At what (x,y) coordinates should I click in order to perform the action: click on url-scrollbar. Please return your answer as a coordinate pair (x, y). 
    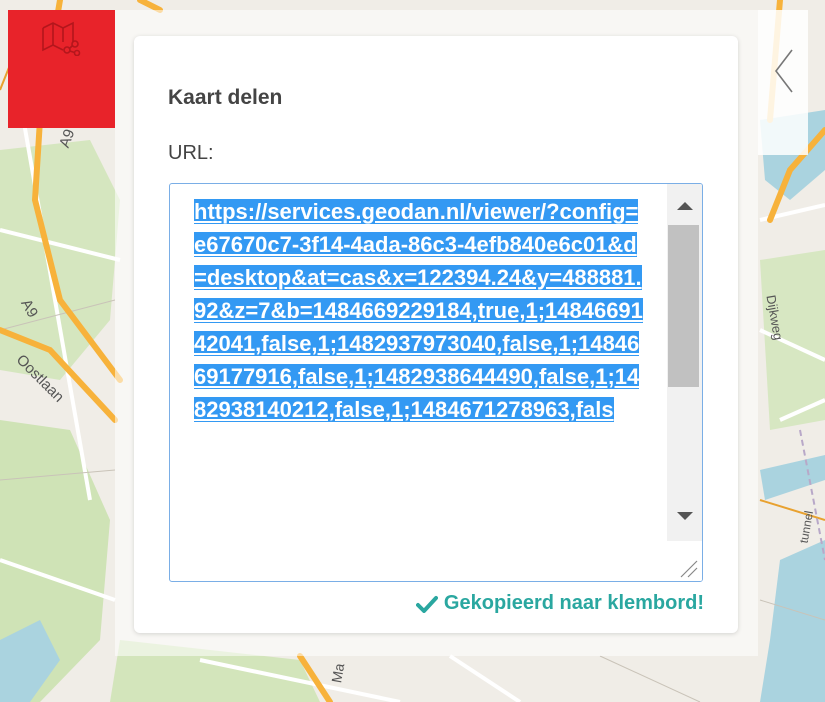
    Looking at the image, I should click on (684, 382).